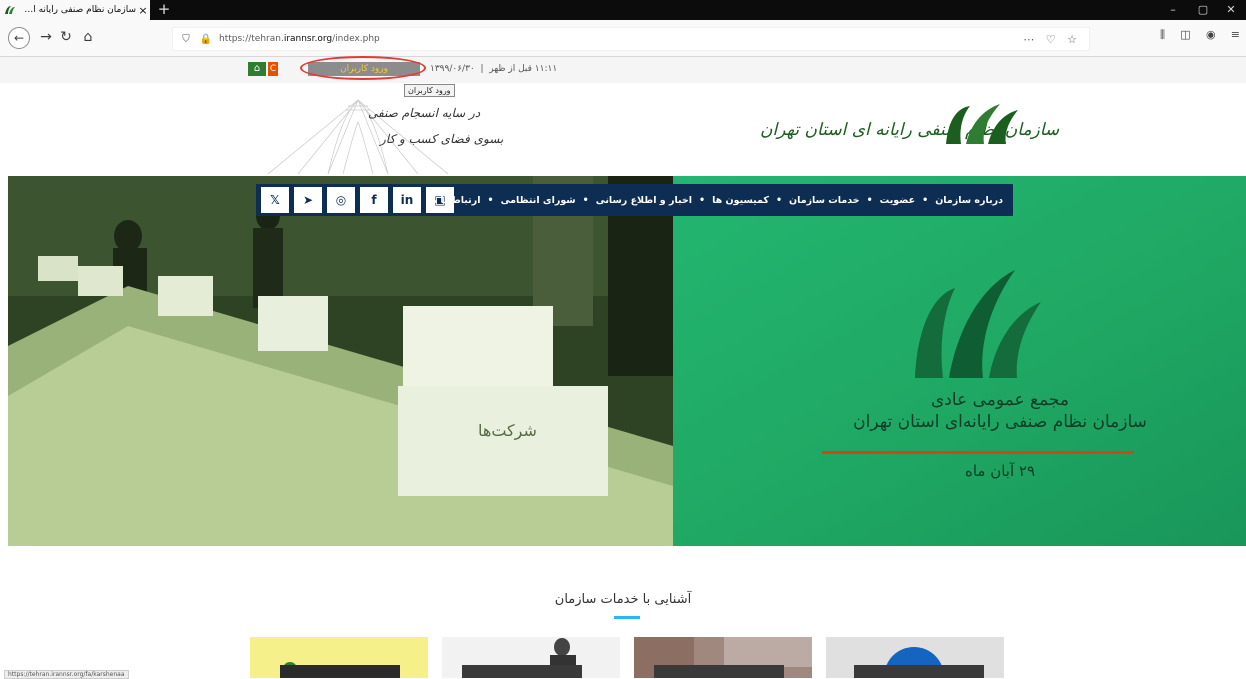 The height and width of the screenshot is (679, 1246). Describe the element at coordinates (275, 200) in the screenshot. I see `twitter-icon: 𝕏` at that location.